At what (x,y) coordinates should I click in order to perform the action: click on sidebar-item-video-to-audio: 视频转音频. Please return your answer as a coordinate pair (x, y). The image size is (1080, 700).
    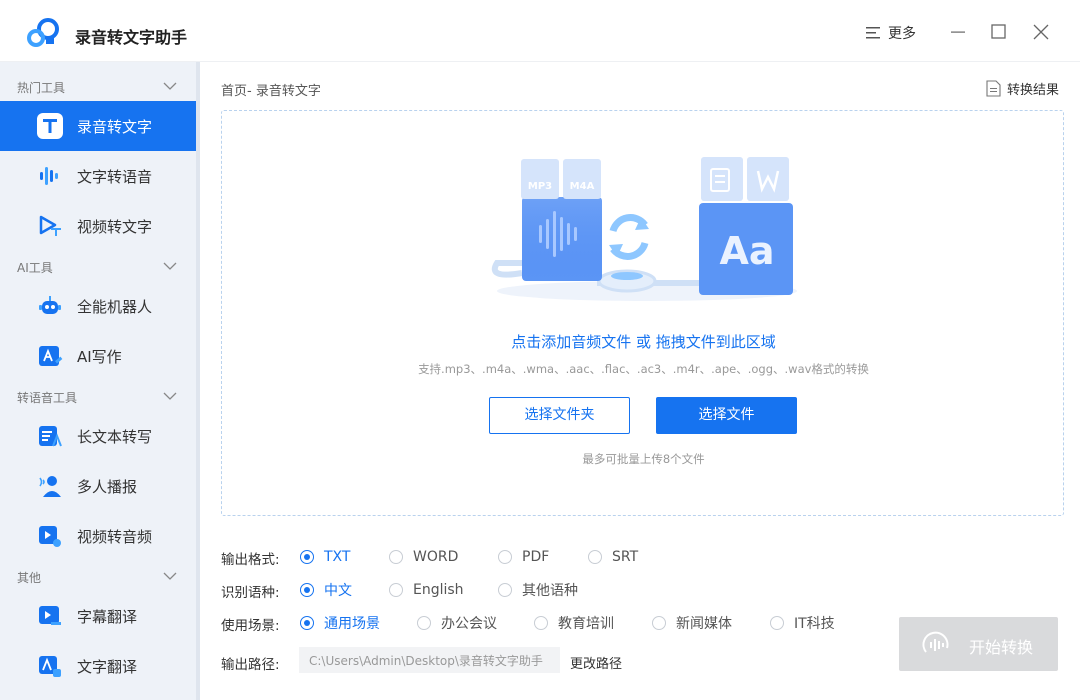
    Looking at the image, I should click on (98, 536).